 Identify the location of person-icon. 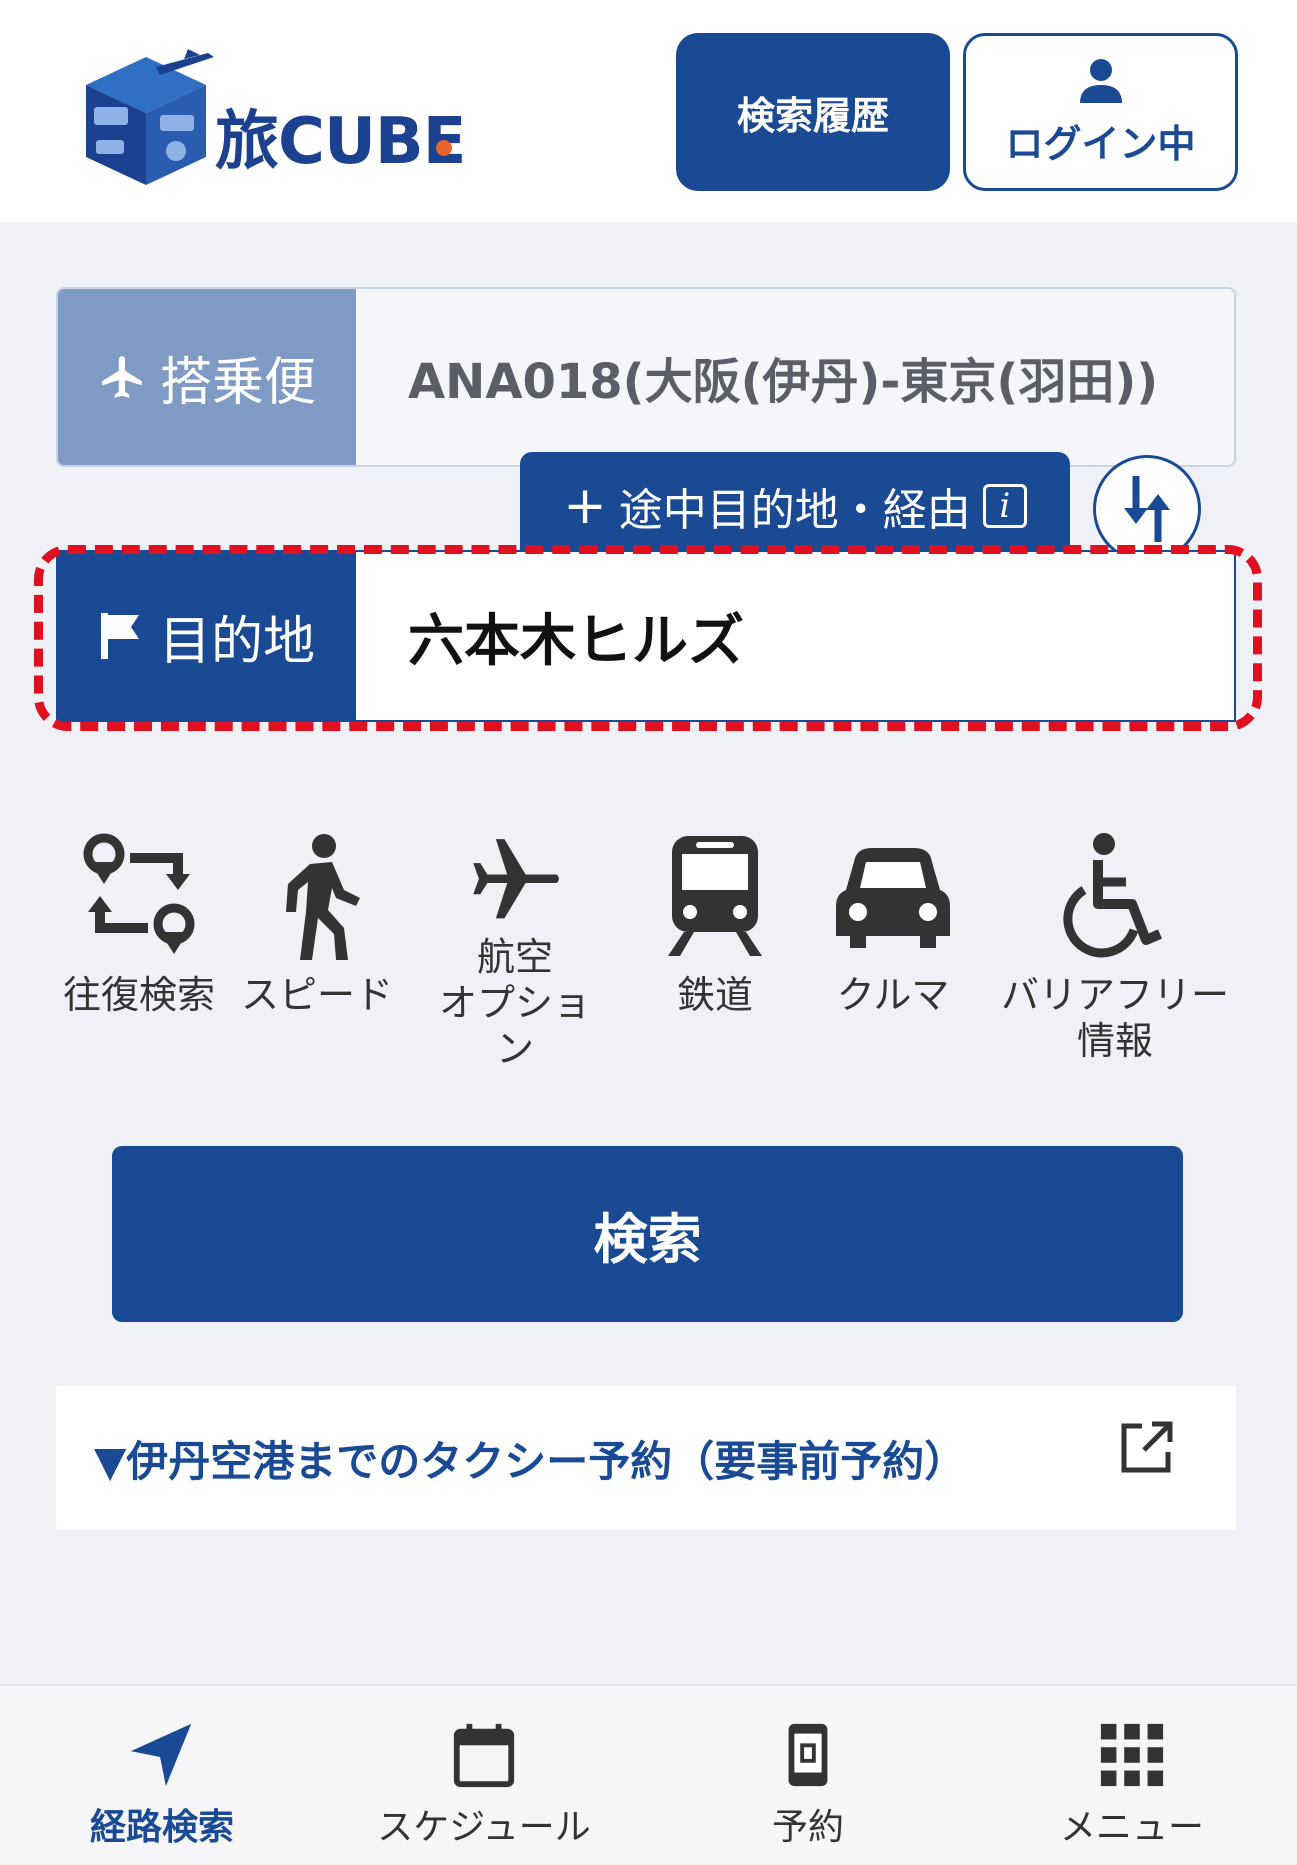
(1100, 80).